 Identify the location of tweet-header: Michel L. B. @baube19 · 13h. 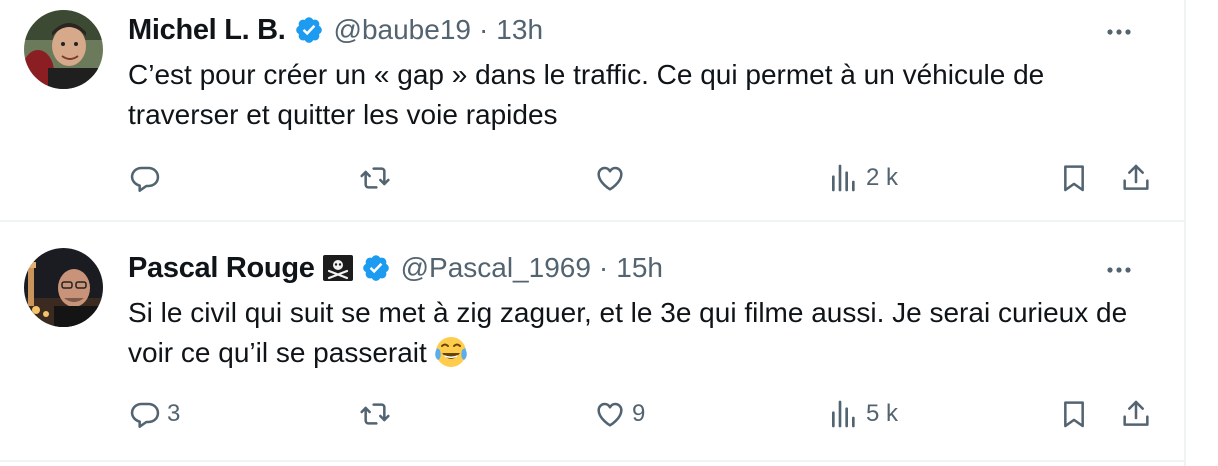
(335, 30).